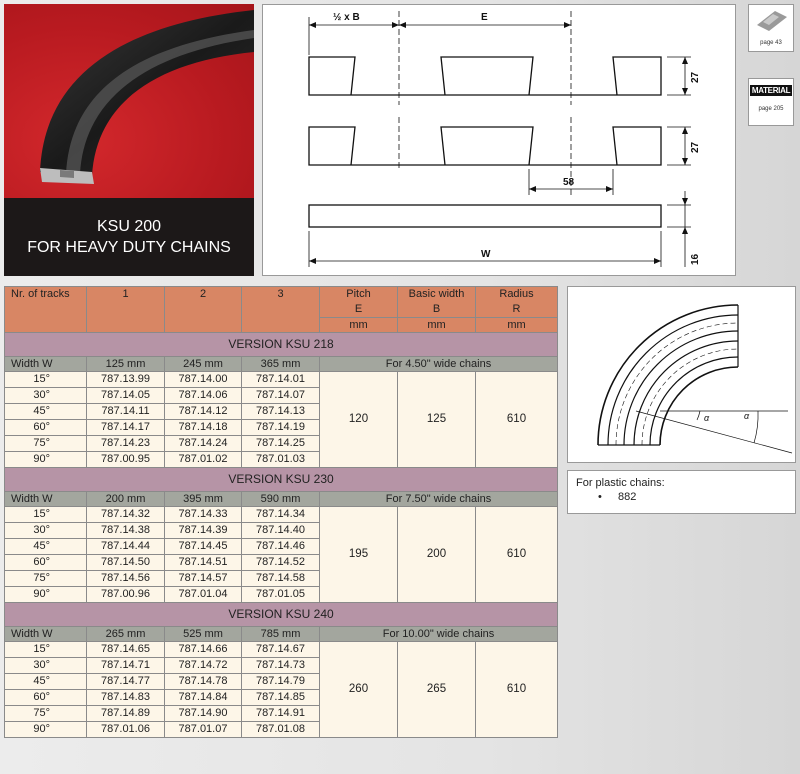 Image resolution: width=800 pixels, height=774 pixels. I want to click on product-subtitle: FOR HEAVY DUTY CHAINS, so click(129, 247).